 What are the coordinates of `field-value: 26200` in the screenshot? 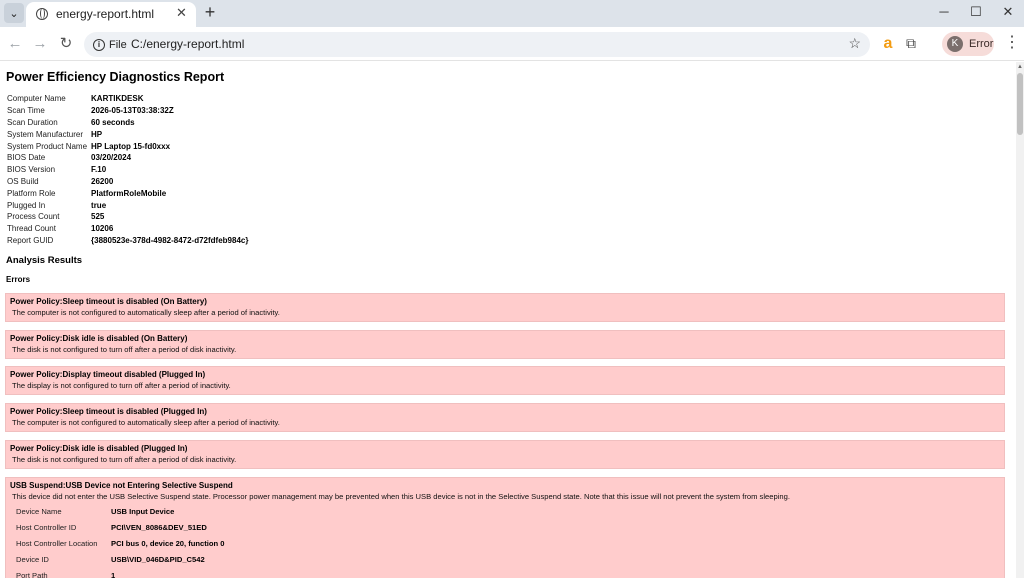 It's located at (102, 181).